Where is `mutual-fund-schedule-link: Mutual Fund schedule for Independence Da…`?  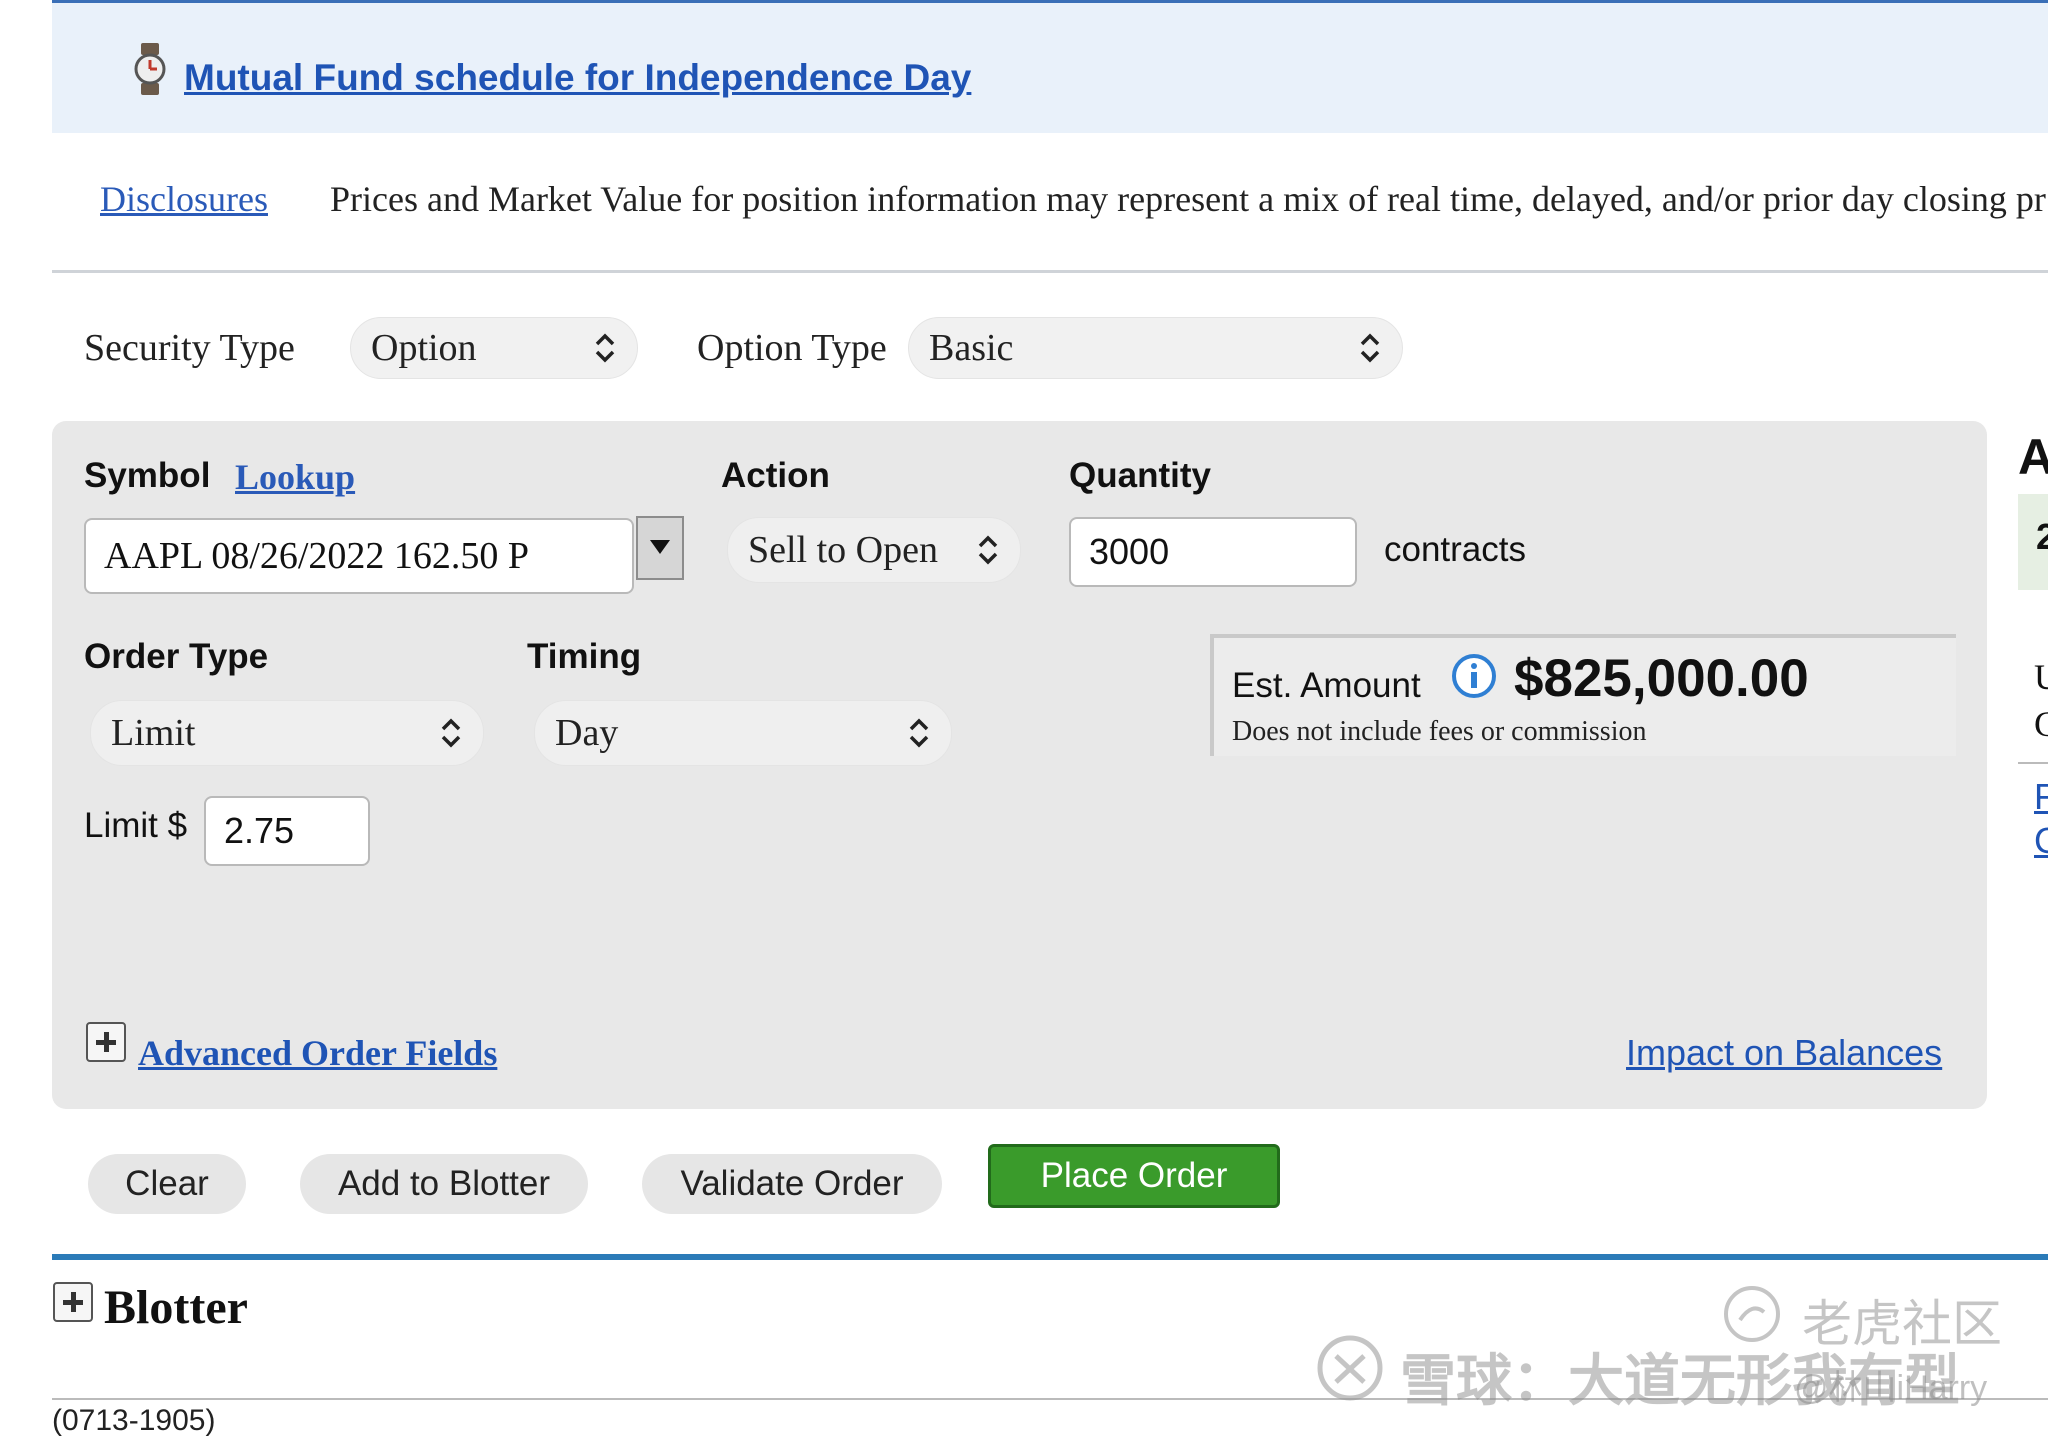 mutual-fund-schedule-link: Mutual Fund schedule for Independence Da… is located at coordinates (577, 78).